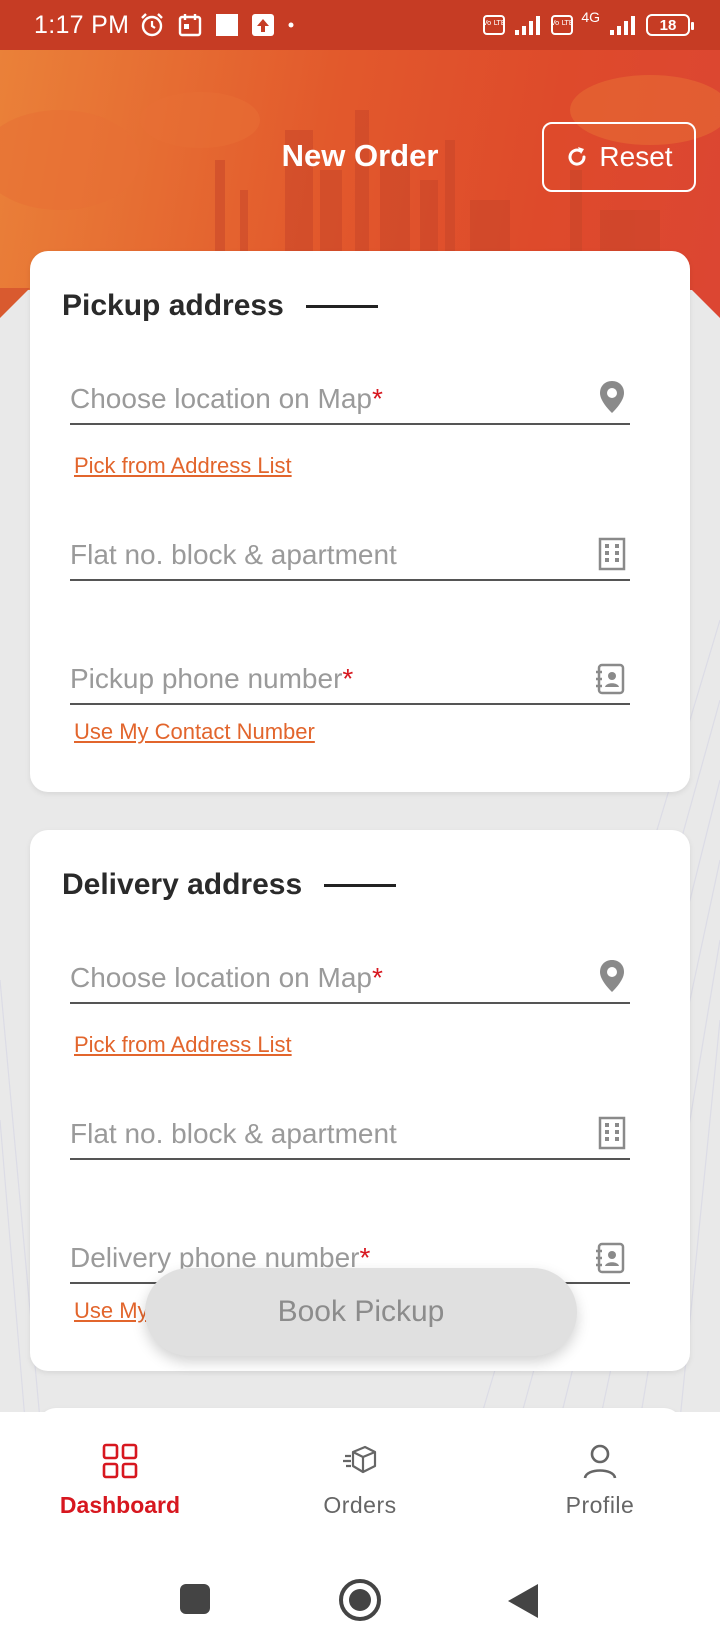  I want to click on battery-level: 18, so click(668, 25).